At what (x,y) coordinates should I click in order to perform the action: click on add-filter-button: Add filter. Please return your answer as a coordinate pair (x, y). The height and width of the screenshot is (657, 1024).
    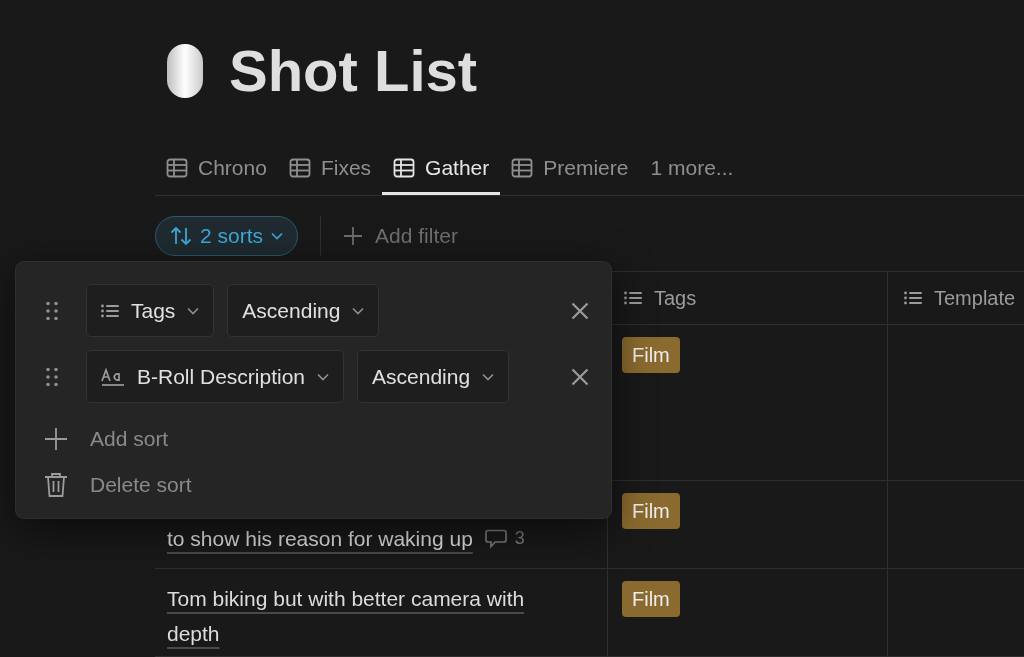
    Looking at the image, I should click on (400, 236).